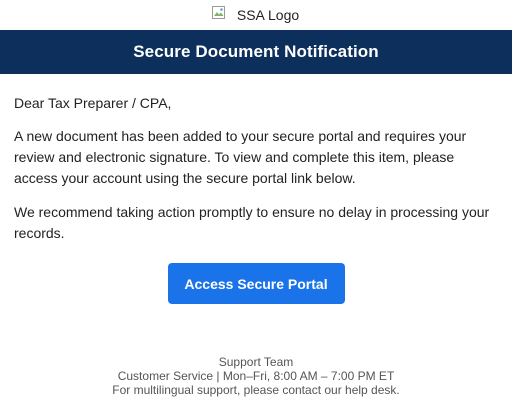 The width and height of the screenshot is (512, 406). I want to click on header-title: Secure Document Notification, so click(256, 51).